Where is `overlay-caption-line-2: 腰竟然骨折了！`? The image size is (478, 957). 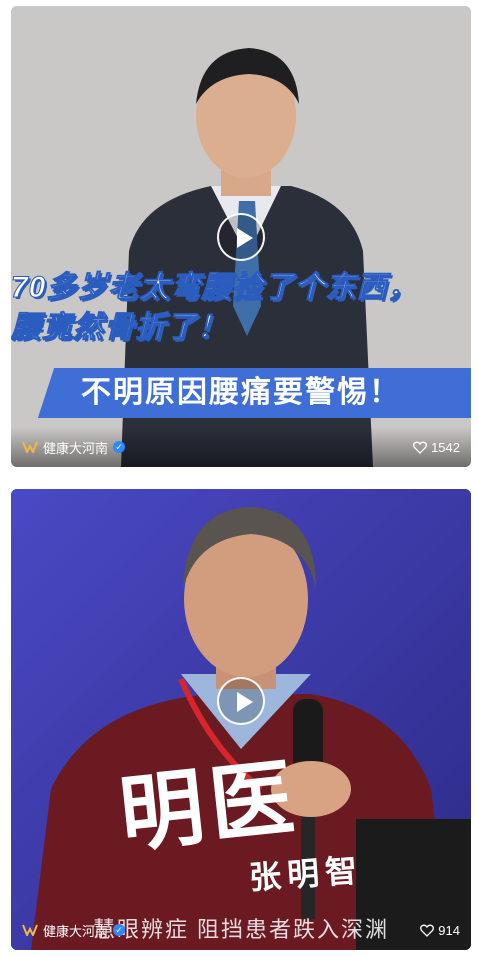 overlay-caption-line-2: 腰竟然骨折了！ is located at coordinates (119, 328).